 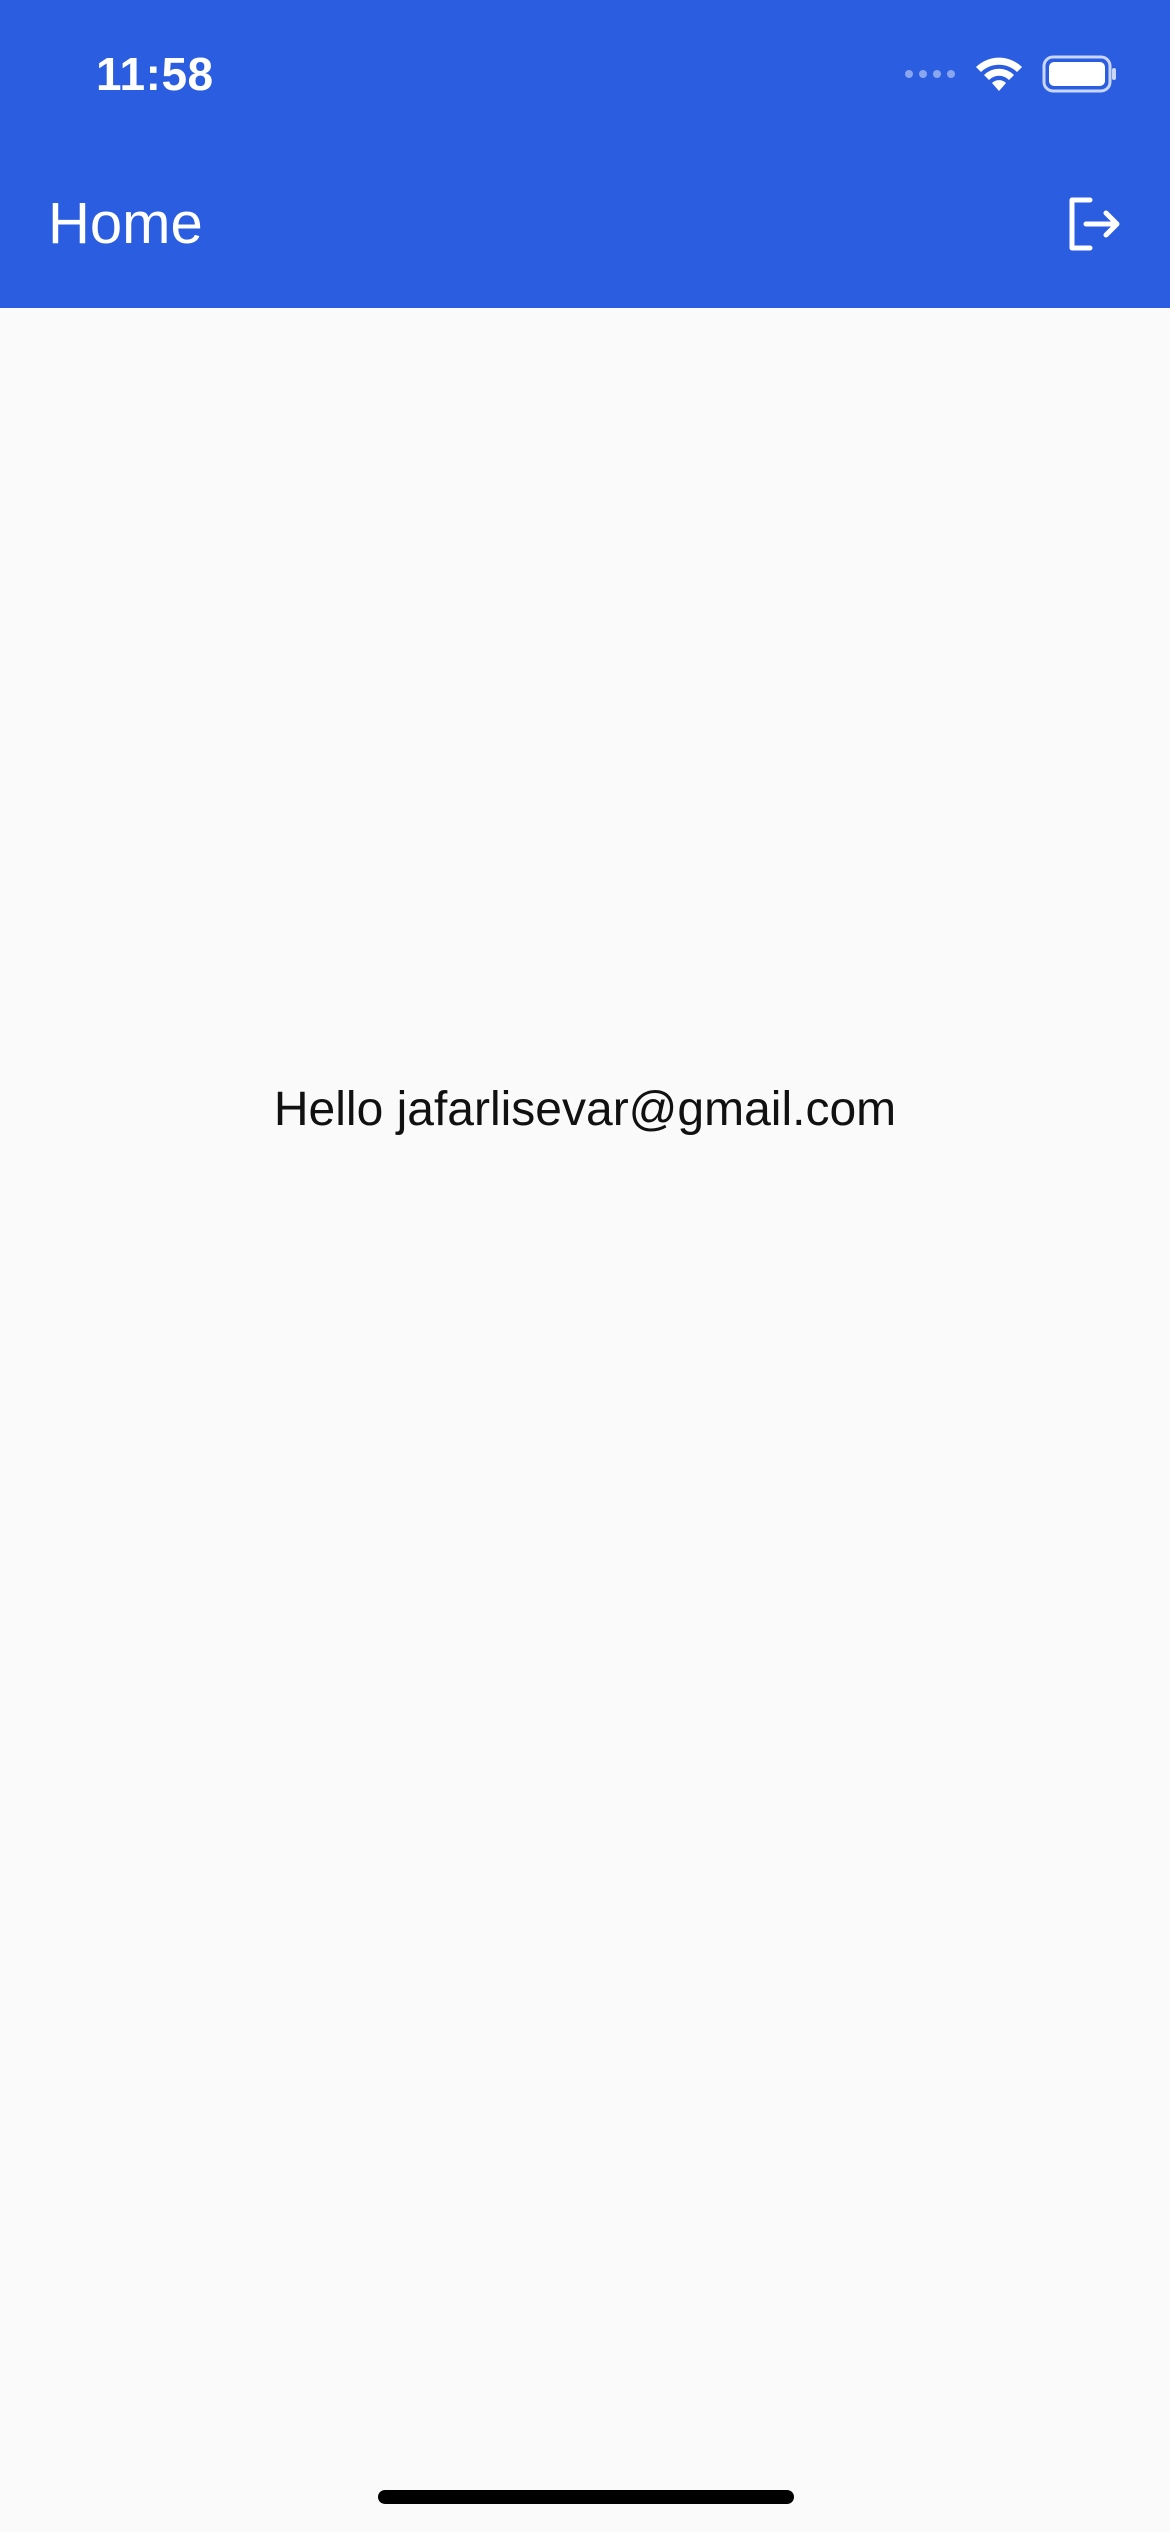 I want to click on page-title: Home, so click(x=125, y=223).